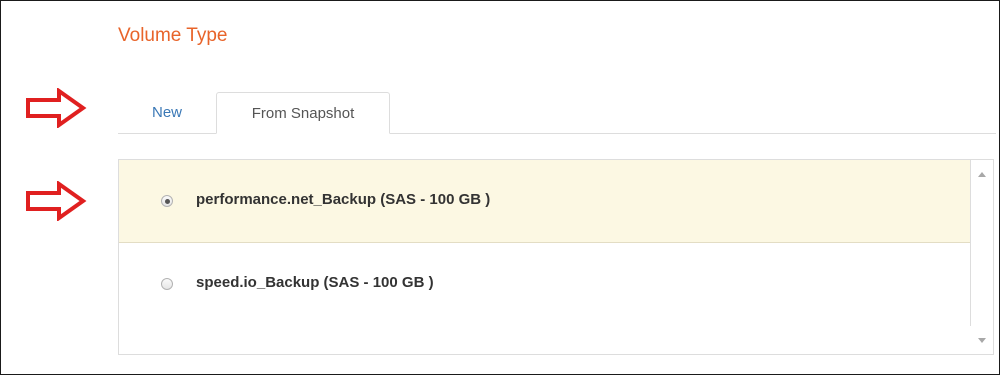  I want to click on tab-from-snapshot: From Snapshot, so click(303, 113).